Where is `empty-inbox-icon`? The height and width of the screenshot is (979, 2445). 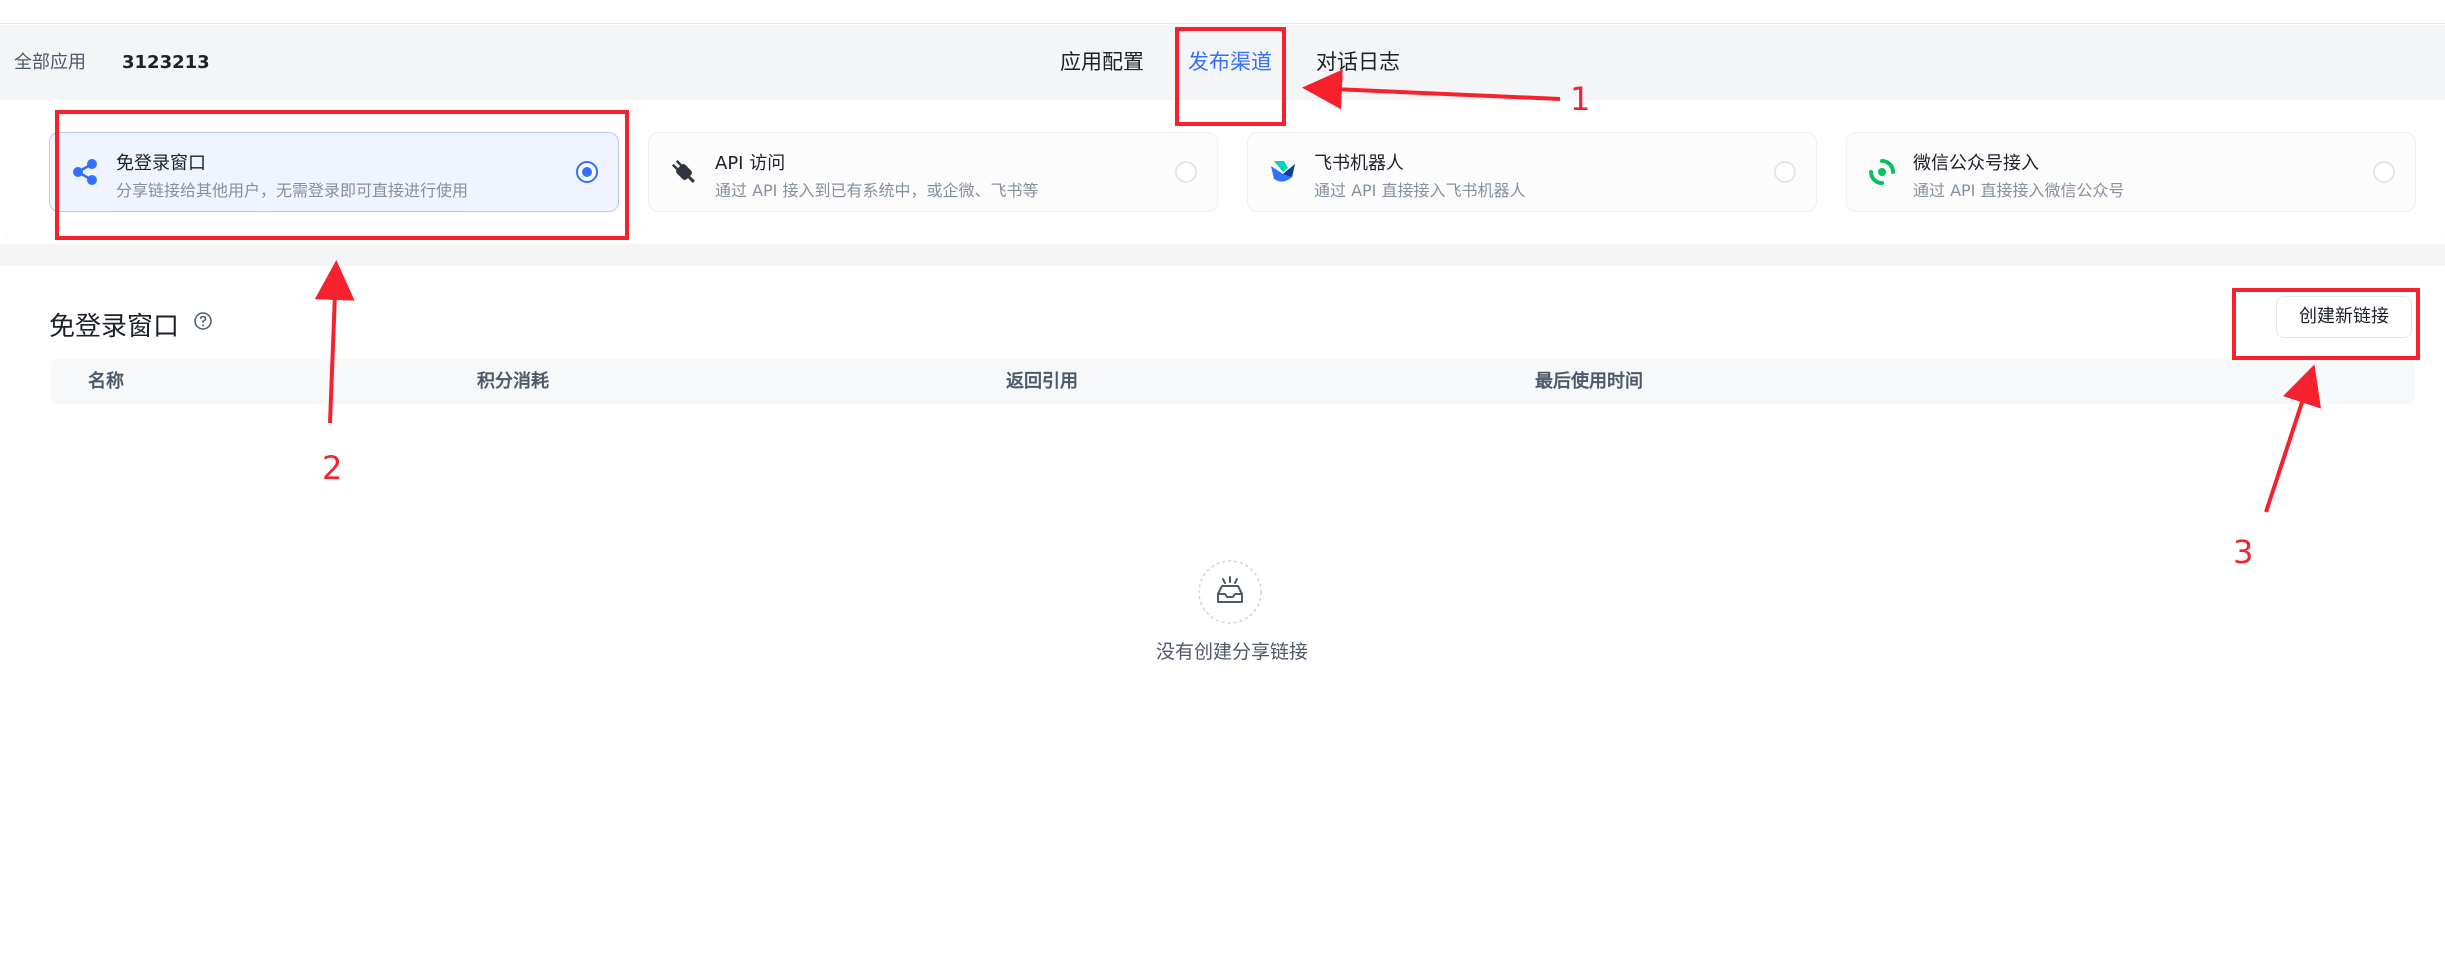
empty-inbox-icon is located at coordinates (1230, 592).